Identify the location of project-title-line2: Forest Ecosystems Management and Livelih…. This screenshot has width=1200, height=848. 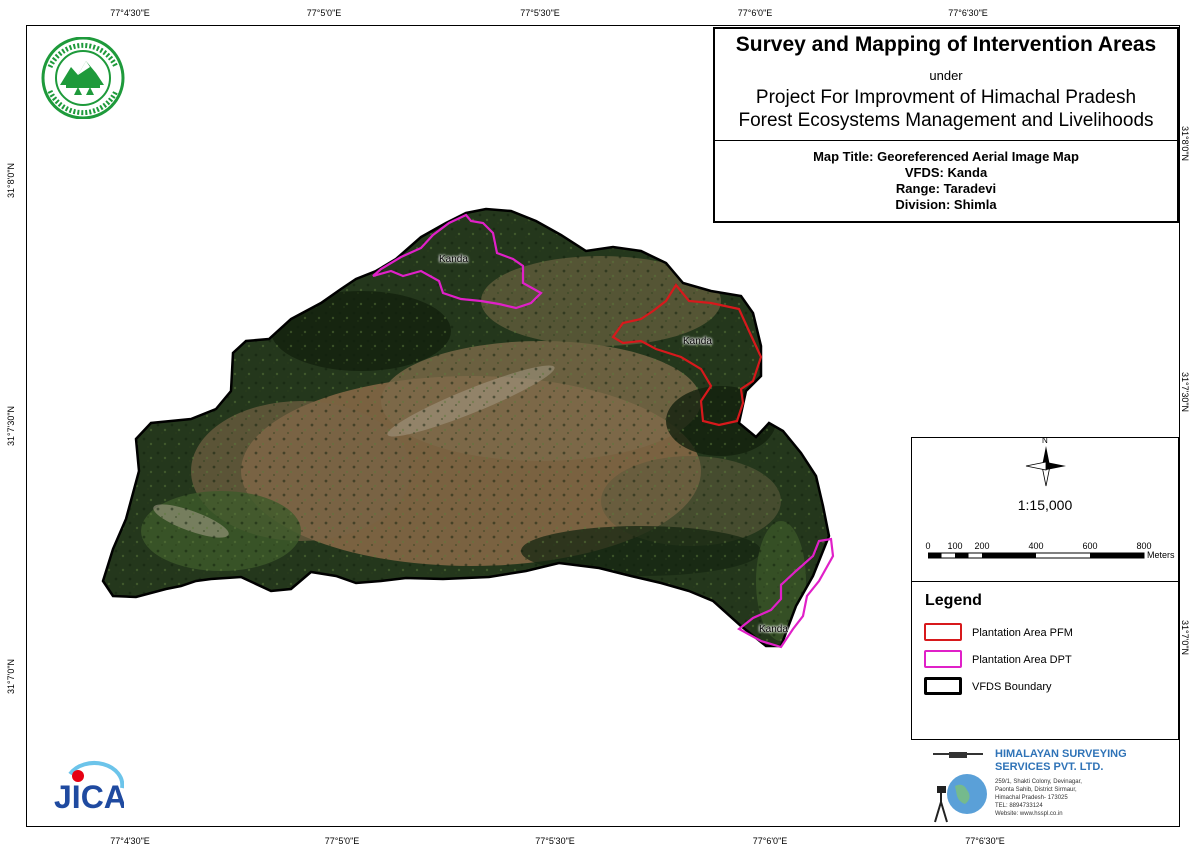
(946, 120).